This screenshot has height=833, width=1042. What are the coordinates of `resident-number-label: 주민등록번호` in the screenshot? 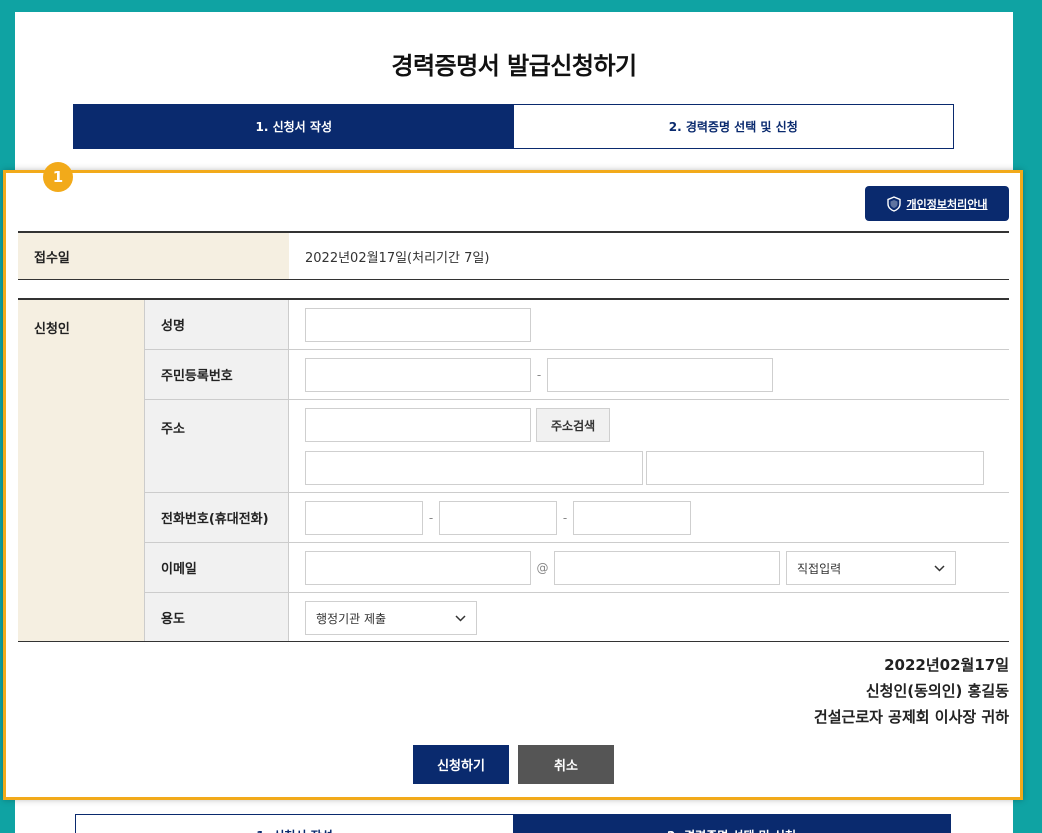 It's located at (217, 374).